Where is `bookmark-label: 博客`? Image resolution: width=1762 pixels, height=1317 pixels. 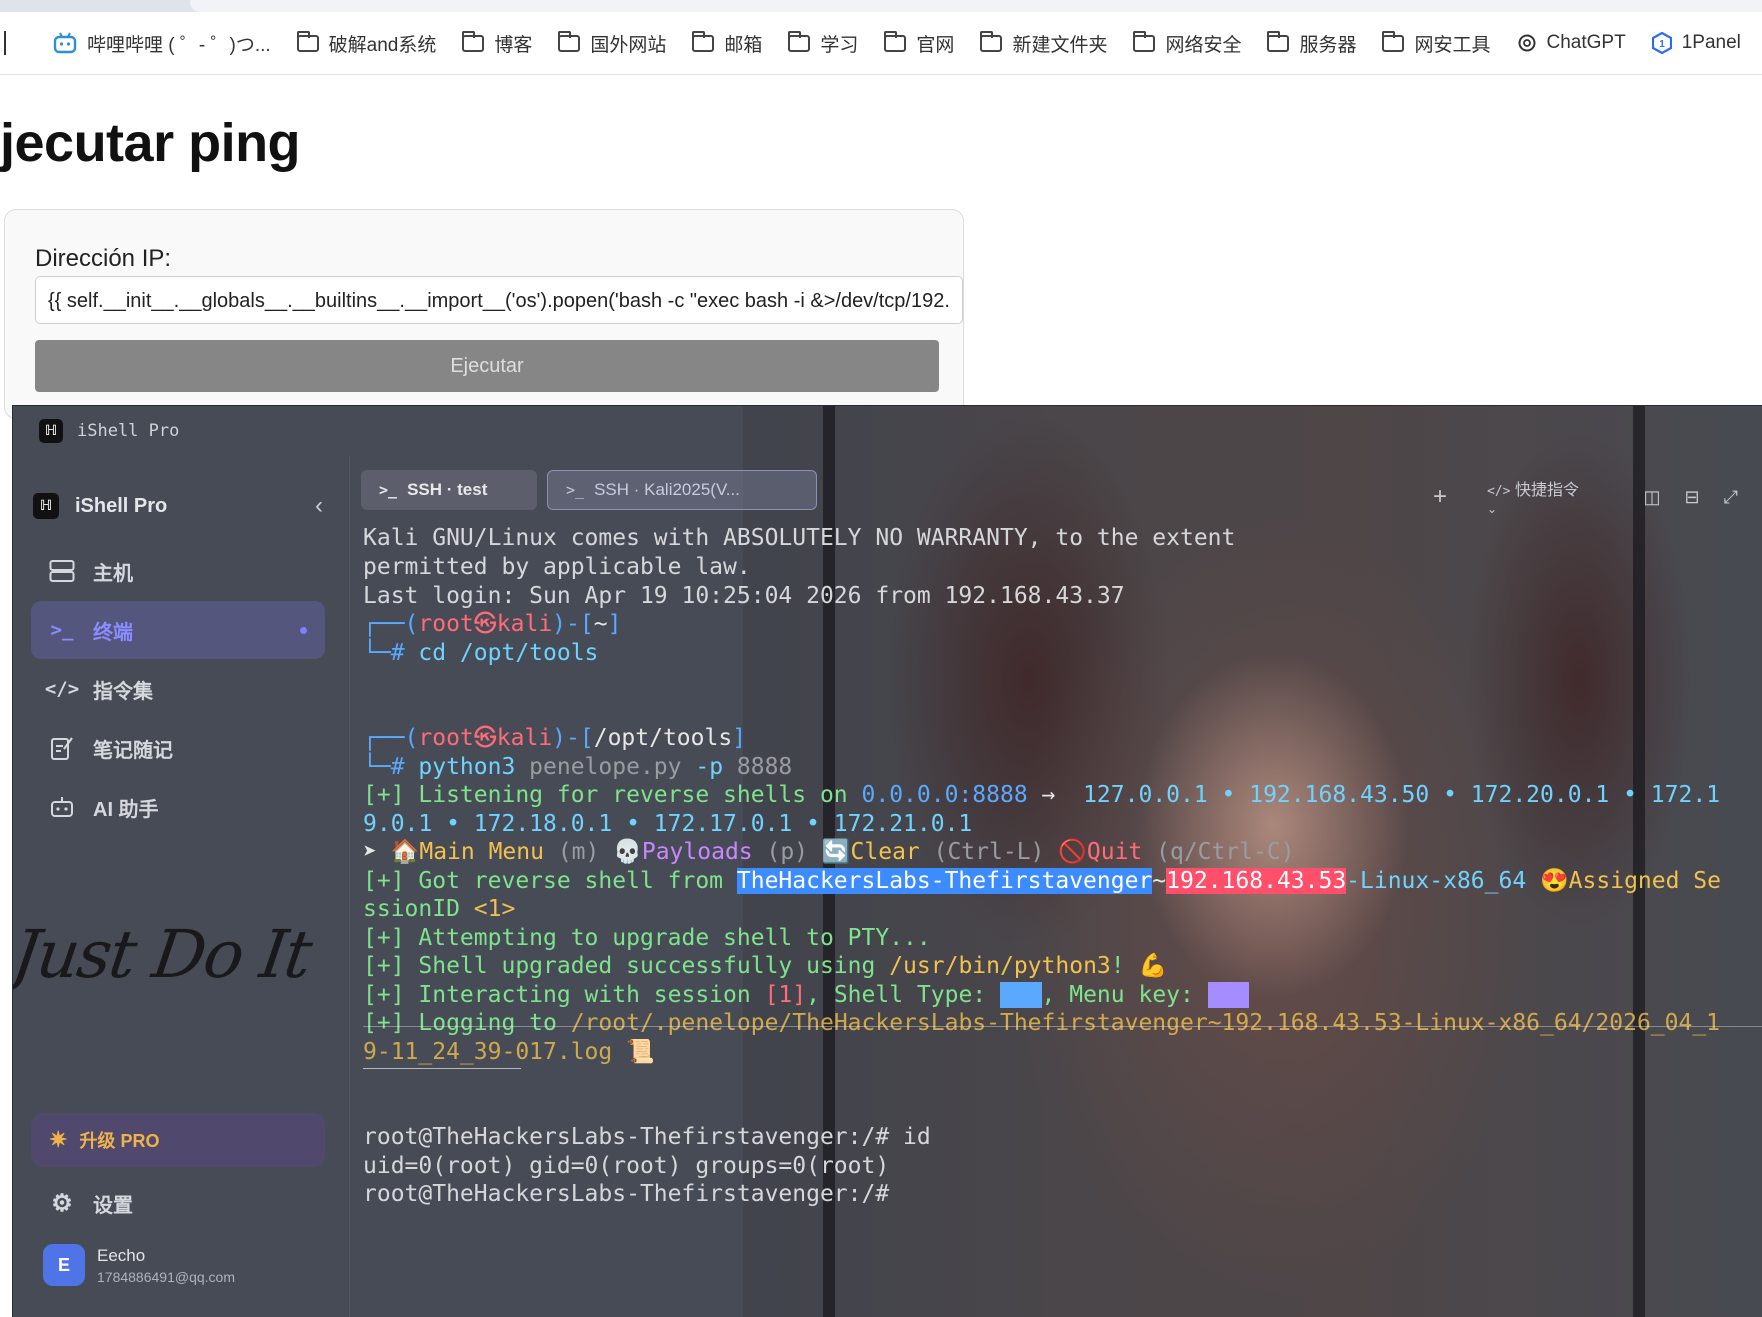
bookmark-label: 博客 is located at coordinates (513, 45).